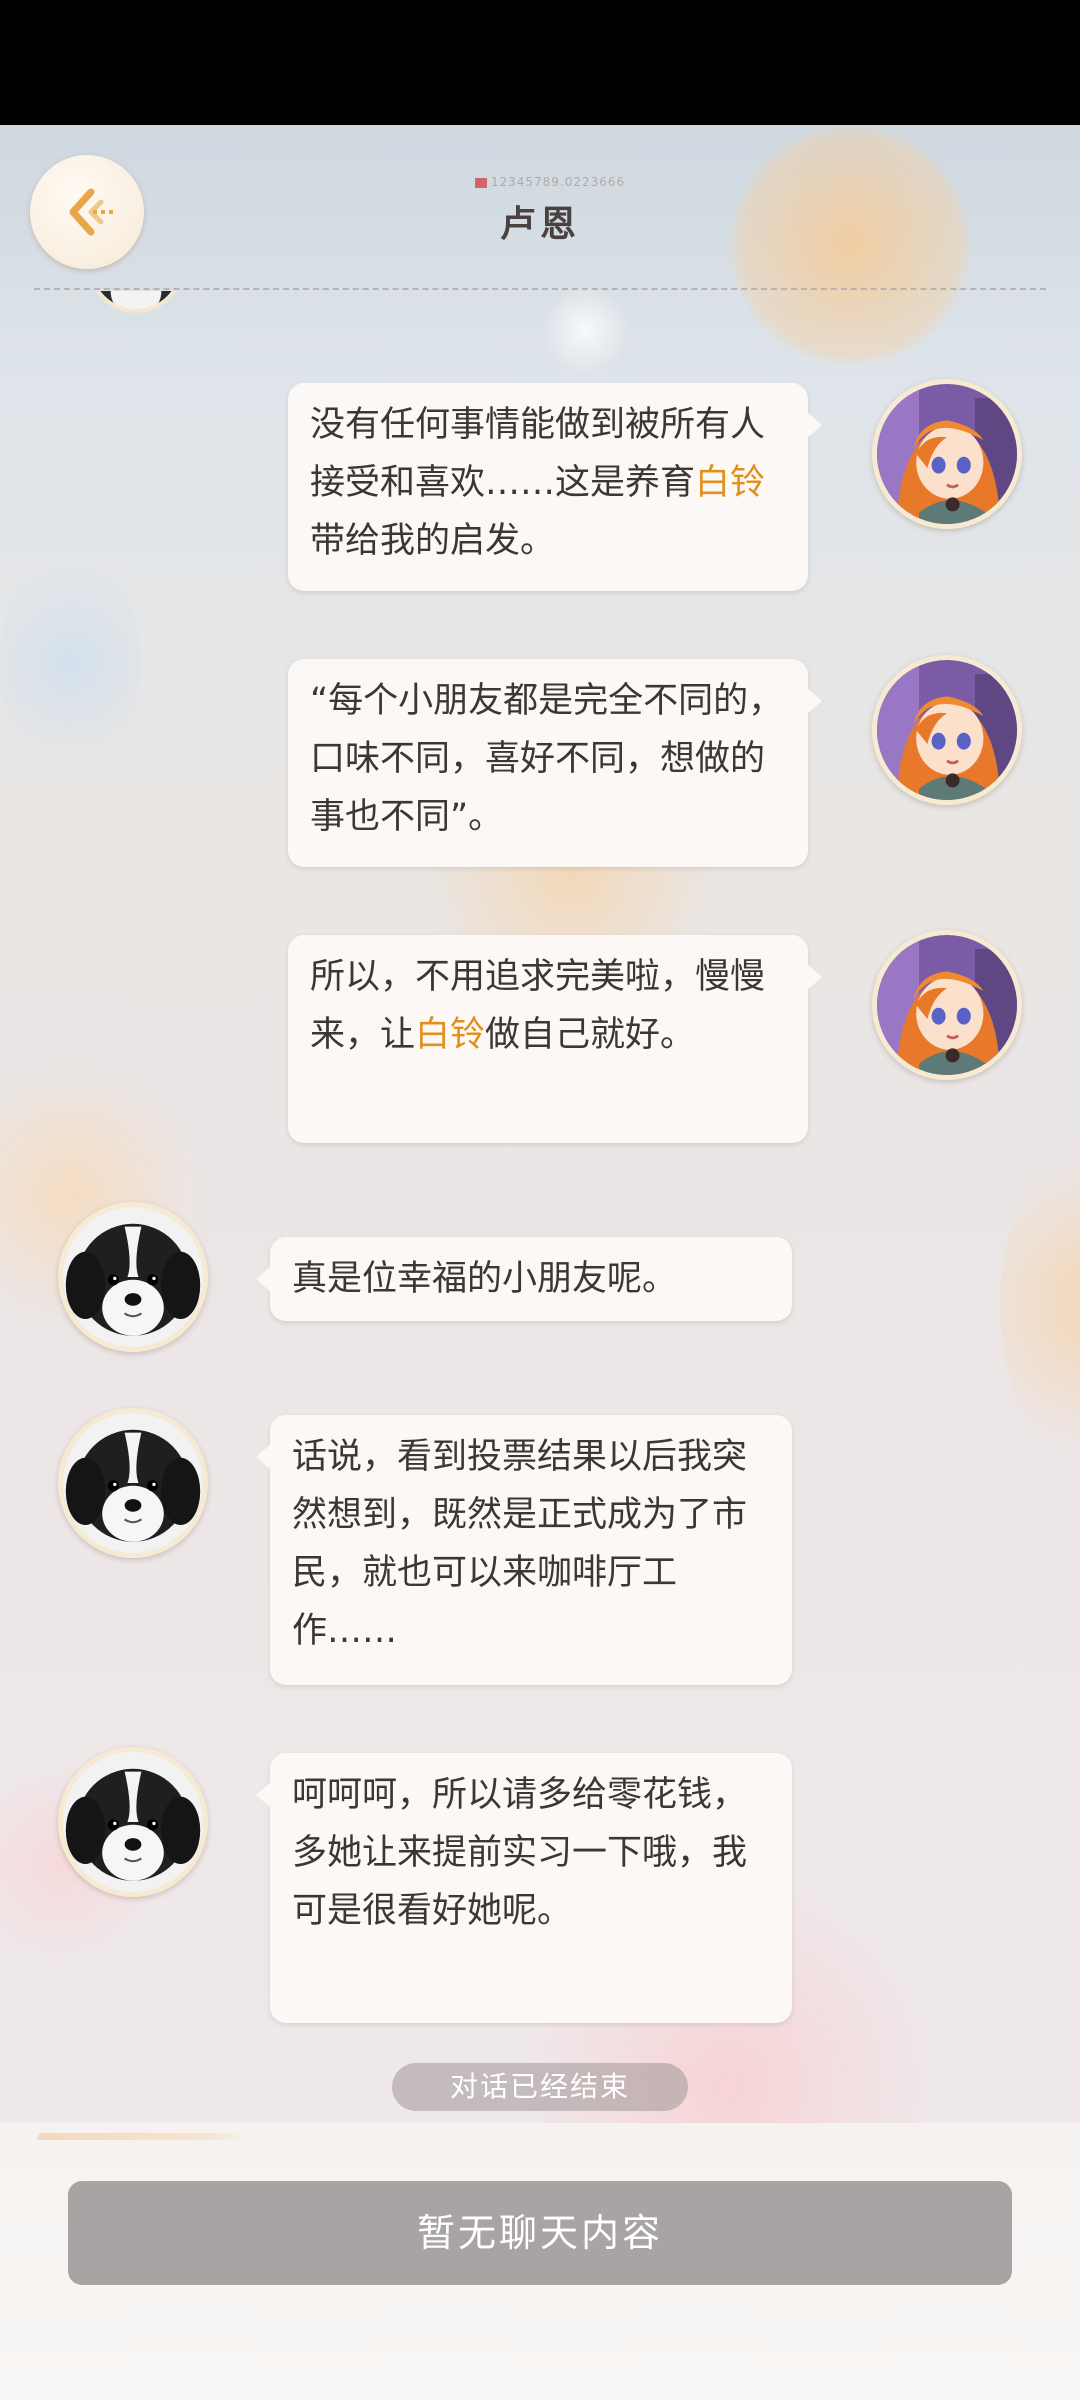 The width and height of the screenshot is (1080, 2400). What do you see at coordinates (540, 289) in the screenshot?
I see `header-divider` at bounding box center [540, 289].